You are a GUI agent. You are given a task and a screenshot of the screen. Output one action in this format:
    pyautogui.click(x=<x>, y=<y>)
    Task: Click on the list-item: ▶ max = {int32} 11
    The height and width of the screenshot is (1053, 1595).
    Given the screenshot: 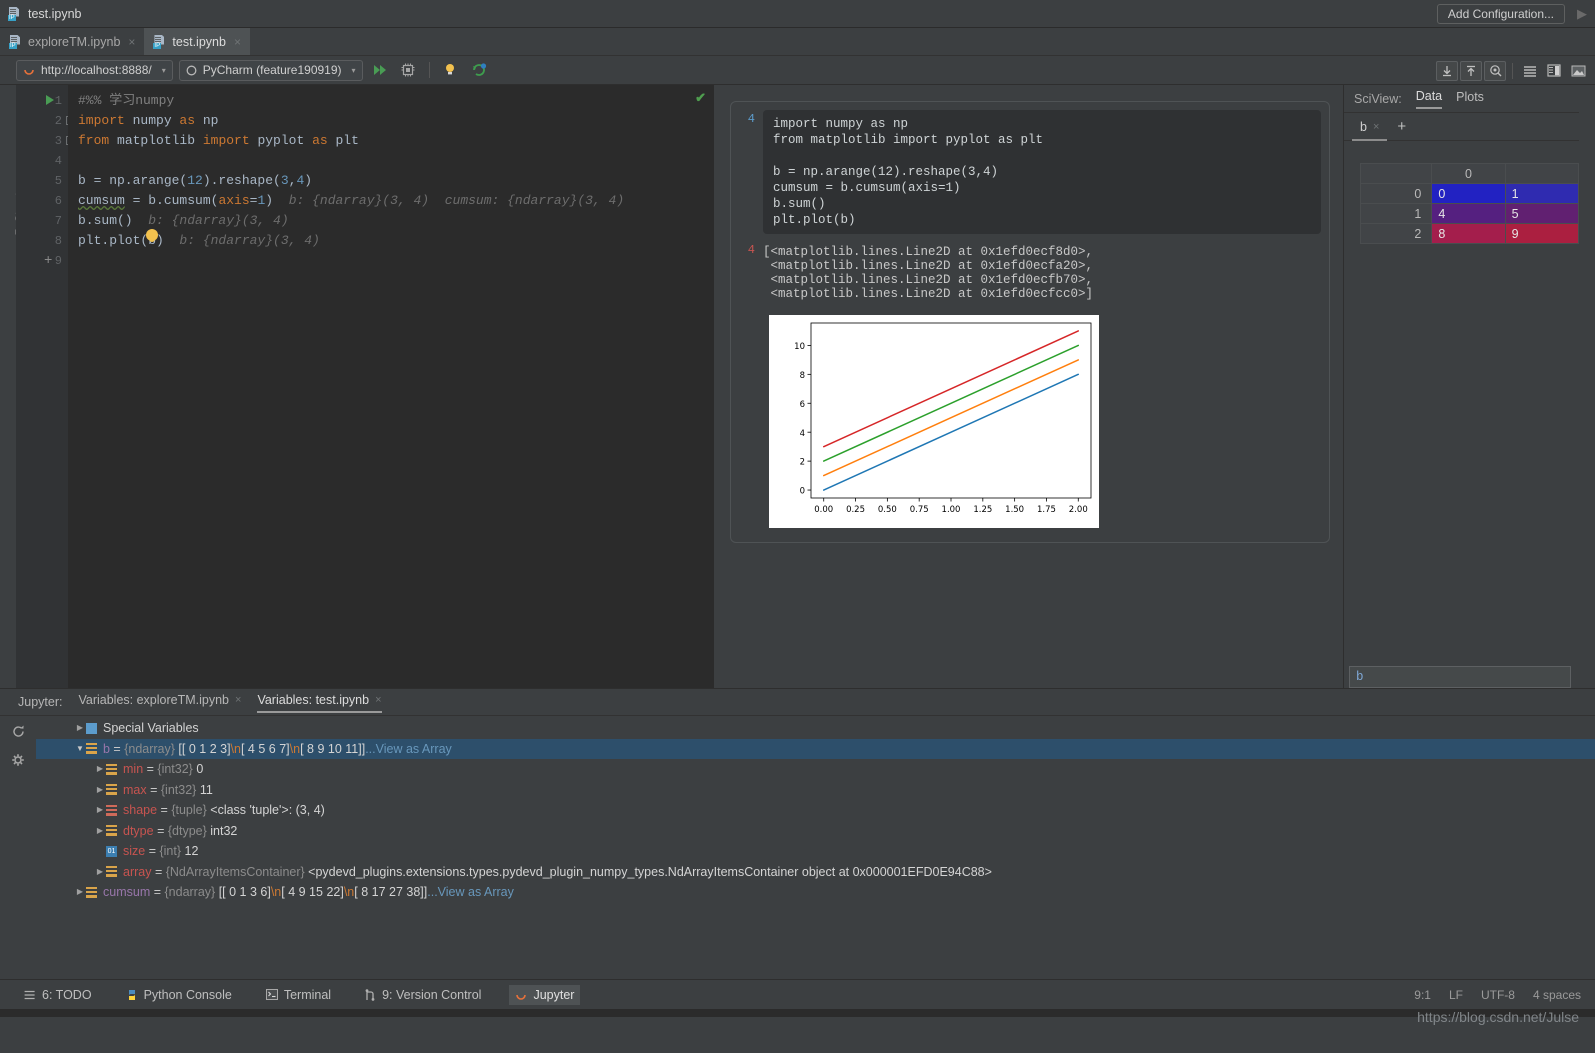 What is the action you would take?
    pyautogui.click(x=815, y=790)
    